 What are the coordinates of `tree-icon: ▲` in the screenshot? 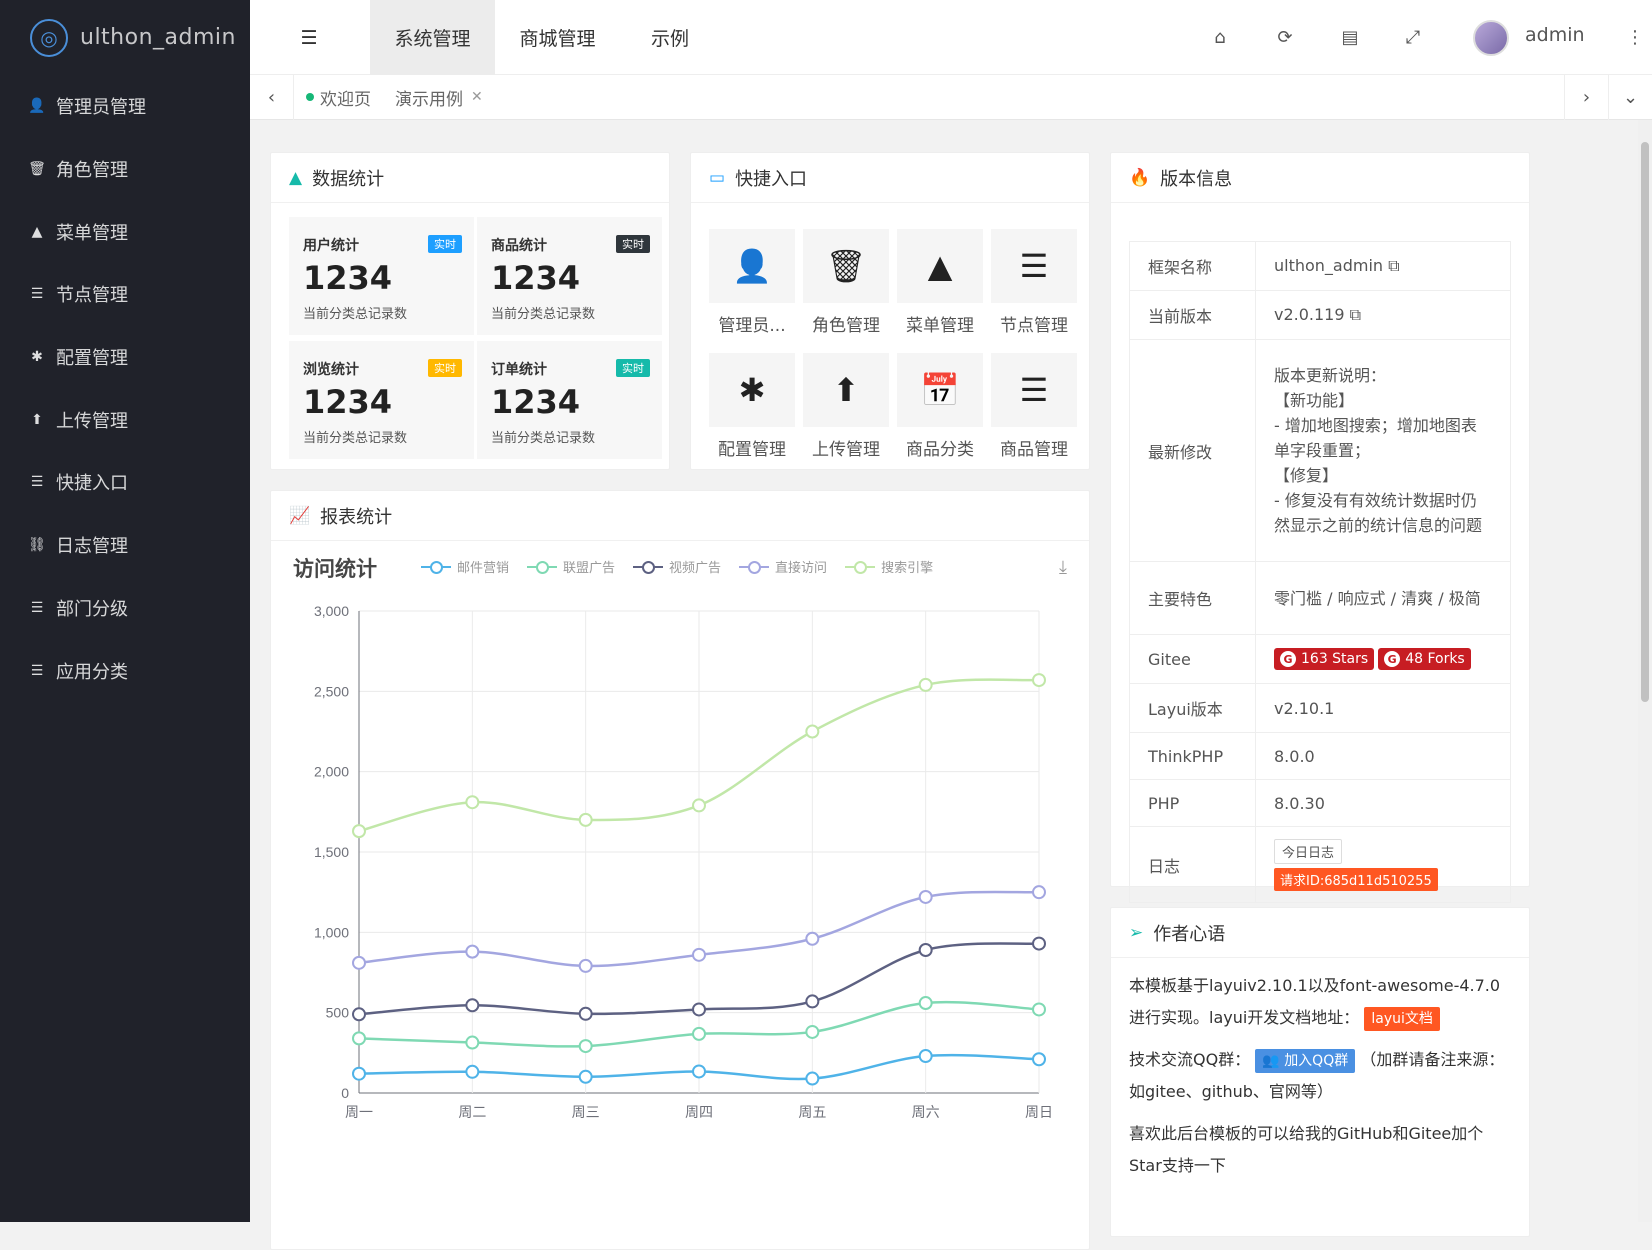 It's located at (37, 231).